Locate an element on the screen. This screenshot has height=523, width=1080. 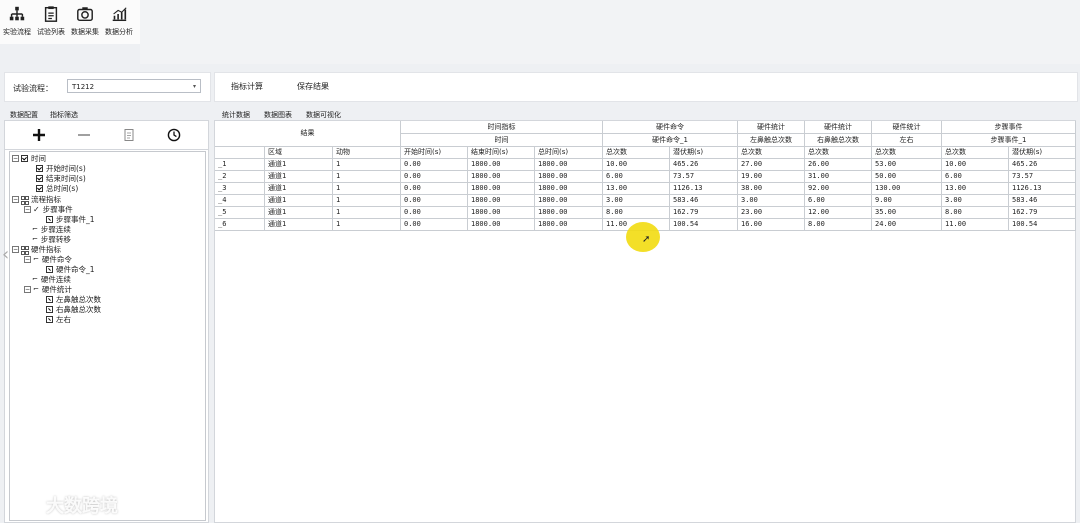
column-header: 总次数 is located at coordinates (838, 153).